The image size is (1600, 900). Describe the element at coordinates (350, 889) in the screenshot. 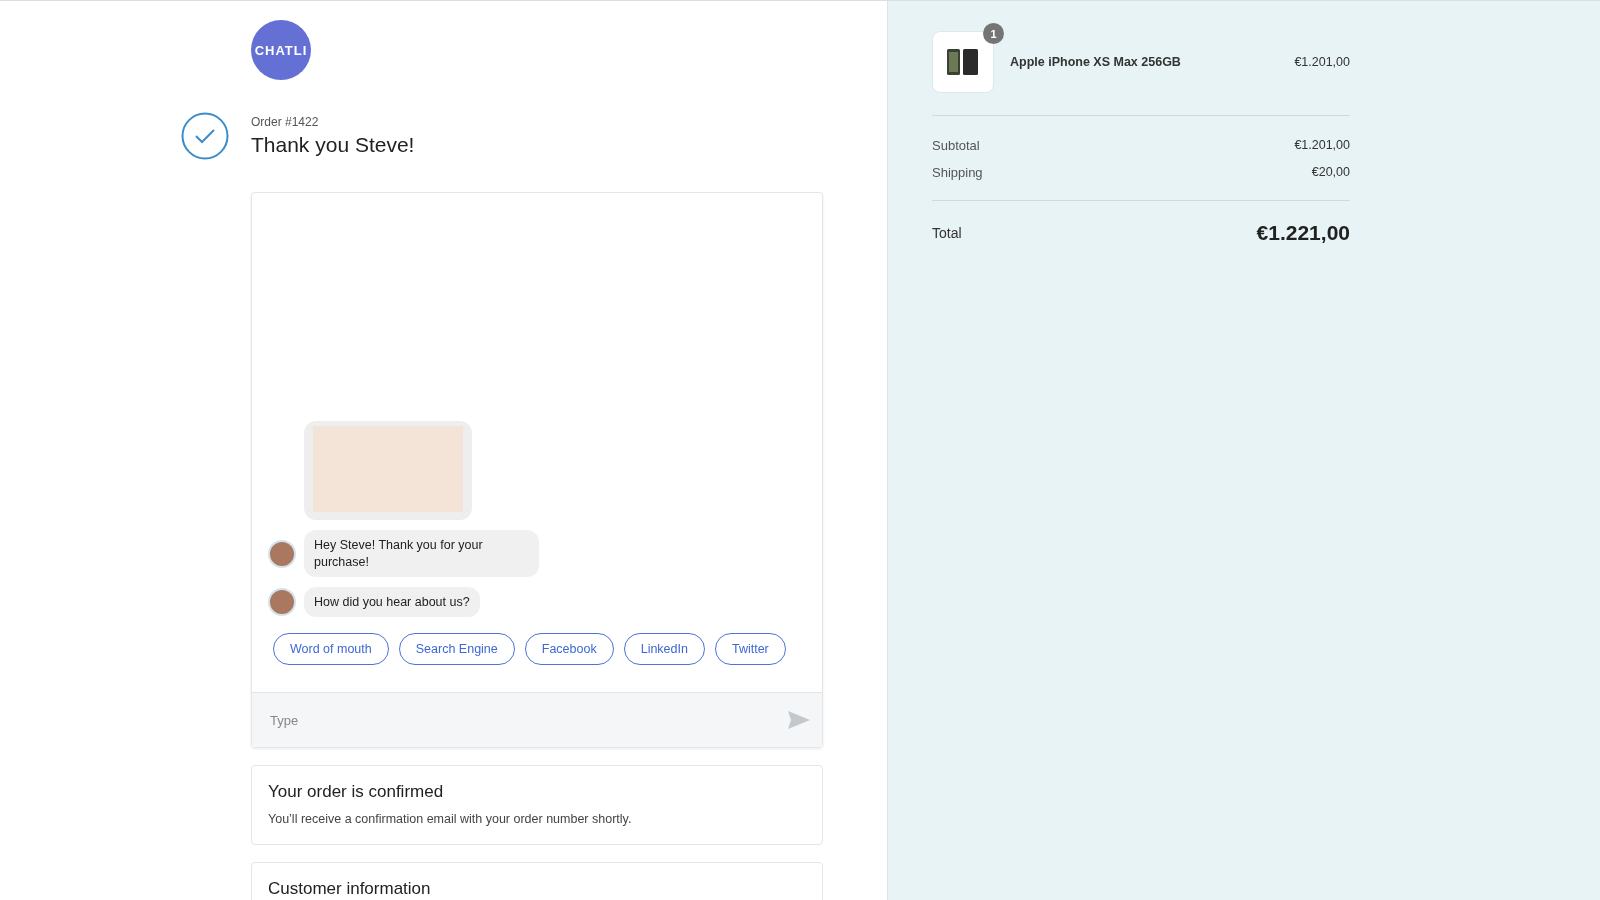

I see `card-title: Customer information` at that location.